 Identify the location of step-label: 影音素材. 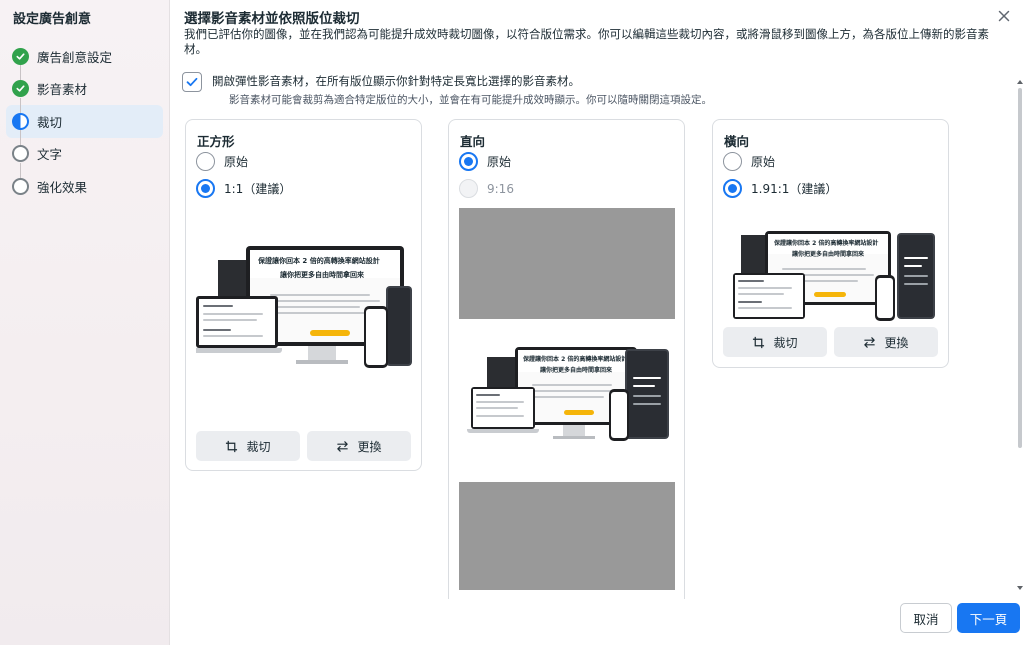
(62, 90).